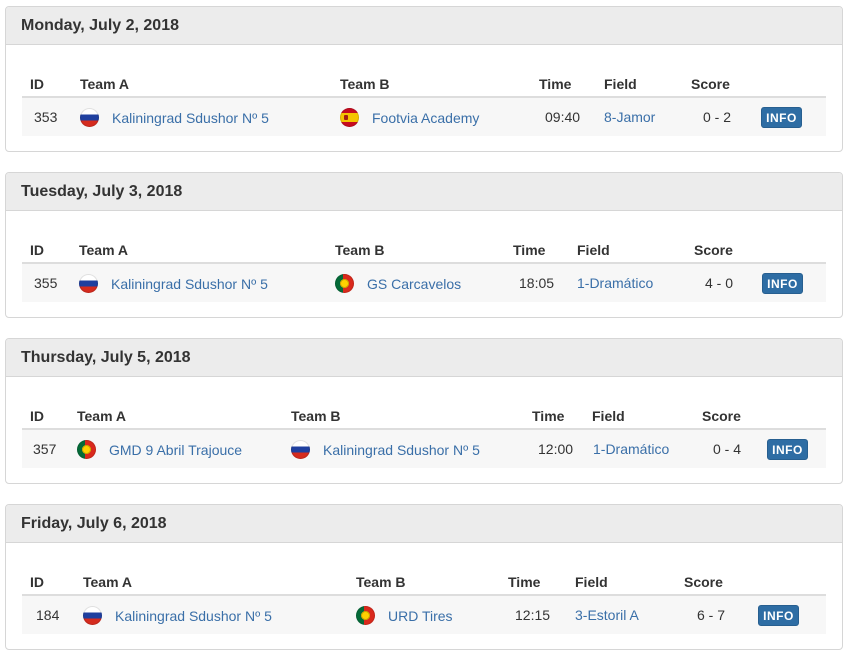 This screenshot has width=849, height=653. I want to click on match-id: 184, so click(48, 615).